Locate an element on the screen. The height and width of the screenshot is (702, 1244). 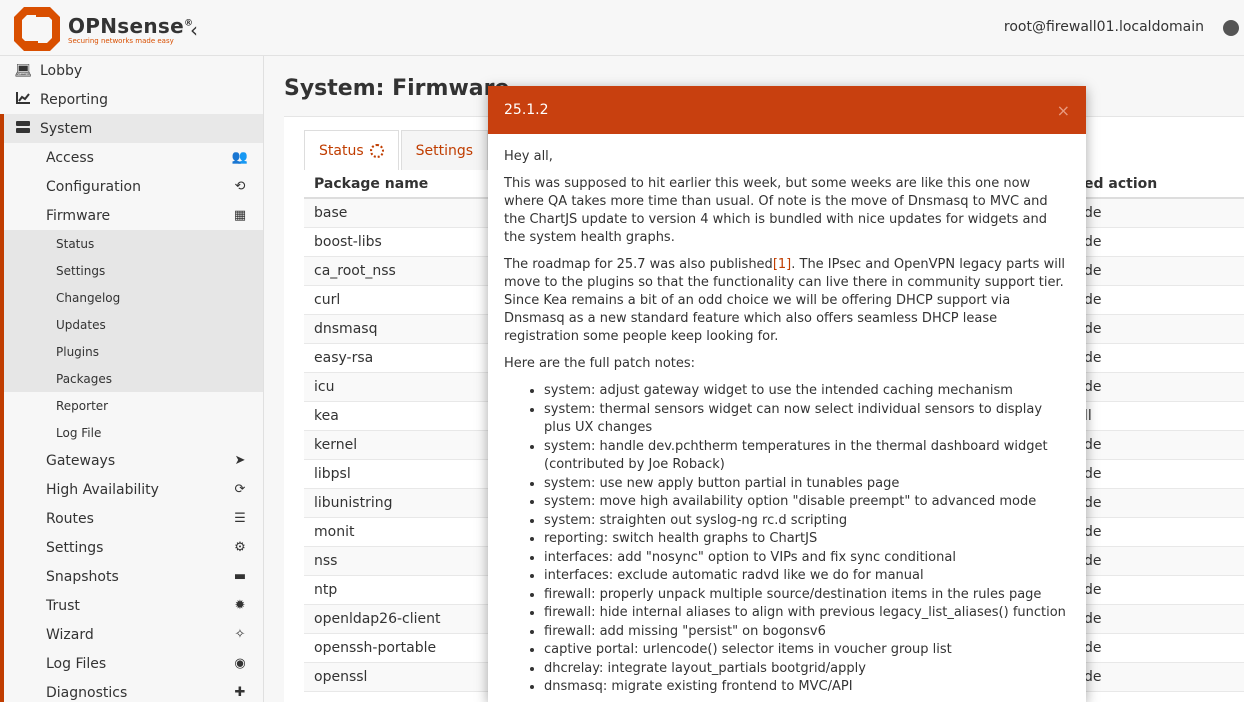
location-arrow-icon: ➤ is located at coordinates (240, 460).